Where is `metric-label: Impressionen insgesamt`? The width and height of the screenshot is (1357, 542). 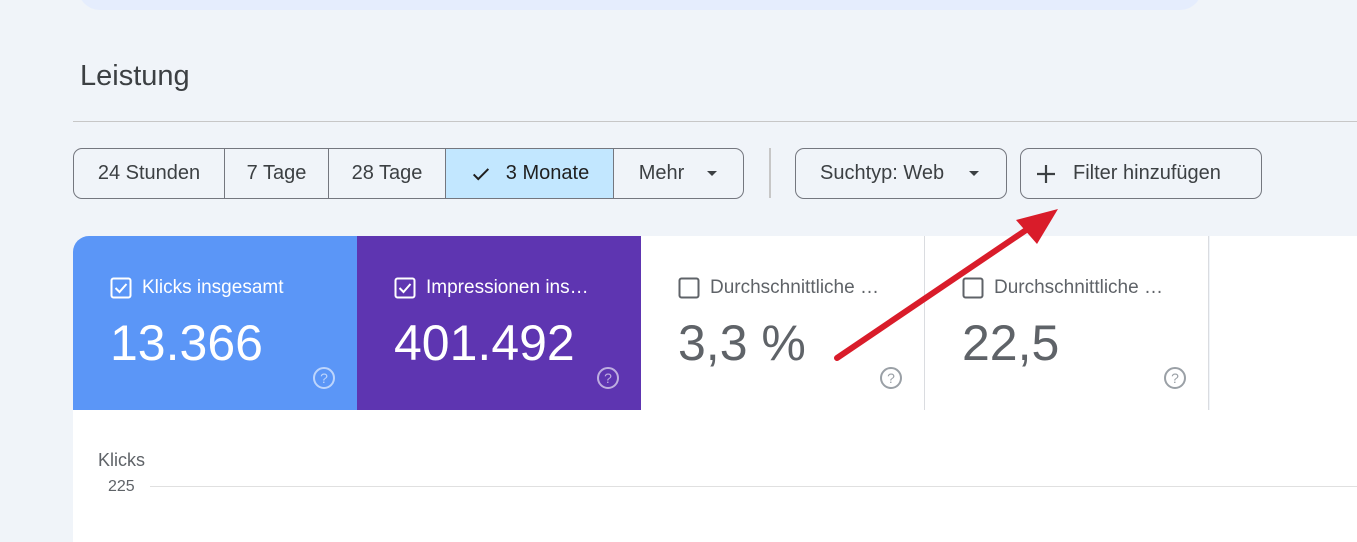
metric-label: Impressionen insgesamt is located at coordinates (512, 287).